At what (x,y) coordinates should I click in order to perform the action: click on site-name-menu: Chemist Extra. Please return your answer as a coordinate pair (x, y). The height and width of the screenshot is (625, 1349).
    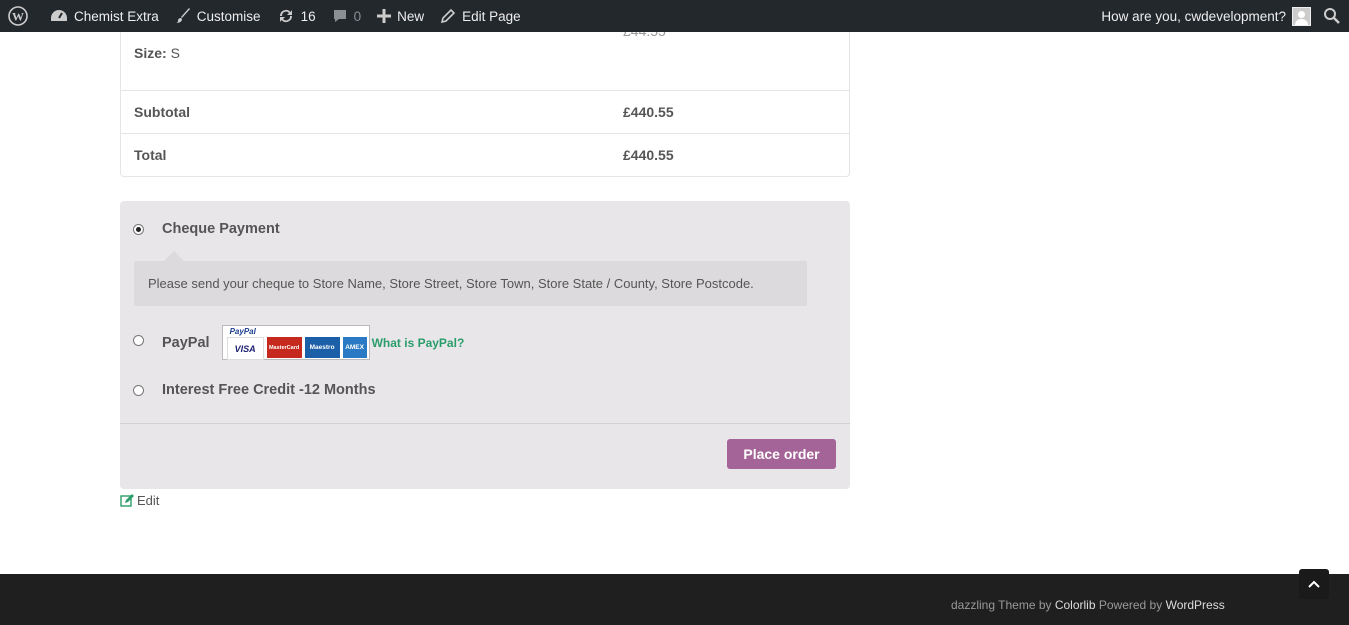
    Looking at the image, I should click on (104, 16).